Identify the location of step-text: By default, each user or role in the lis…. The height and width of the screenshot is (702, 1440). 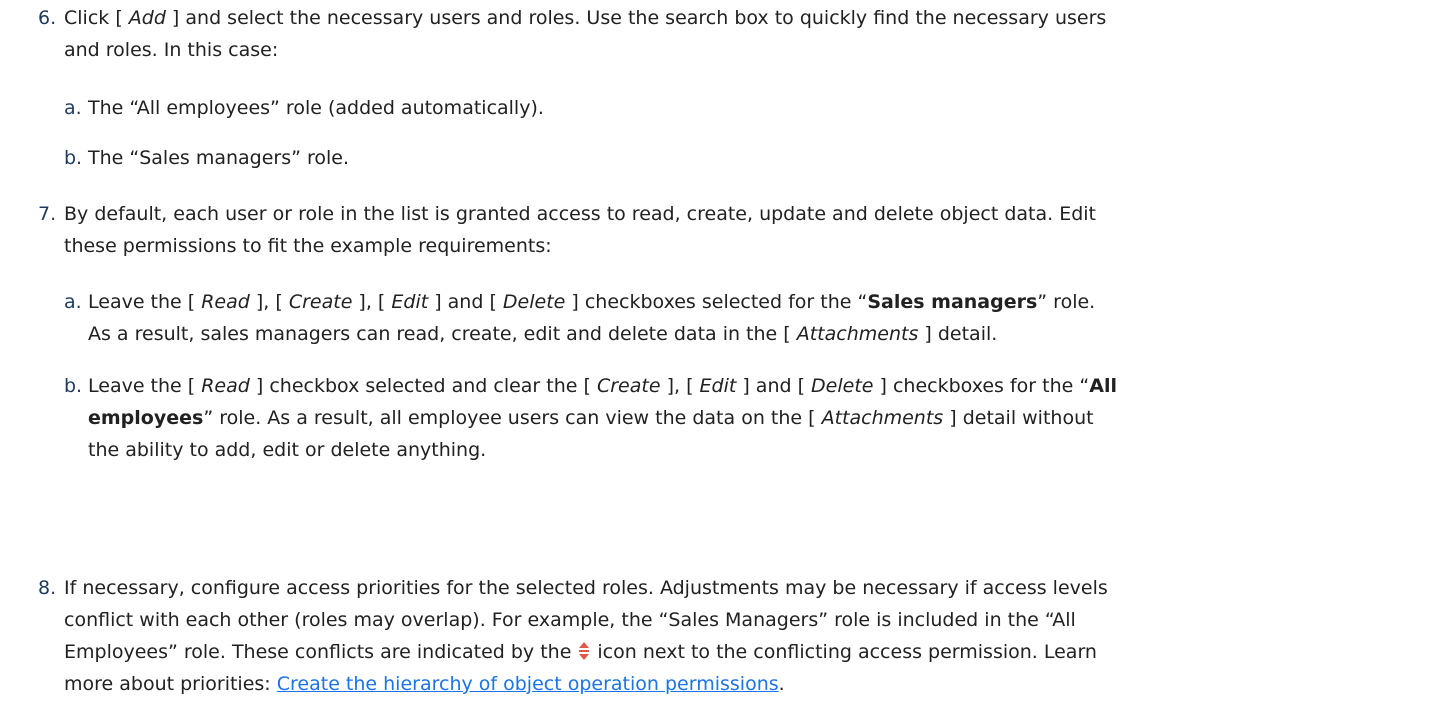
(580, 230).